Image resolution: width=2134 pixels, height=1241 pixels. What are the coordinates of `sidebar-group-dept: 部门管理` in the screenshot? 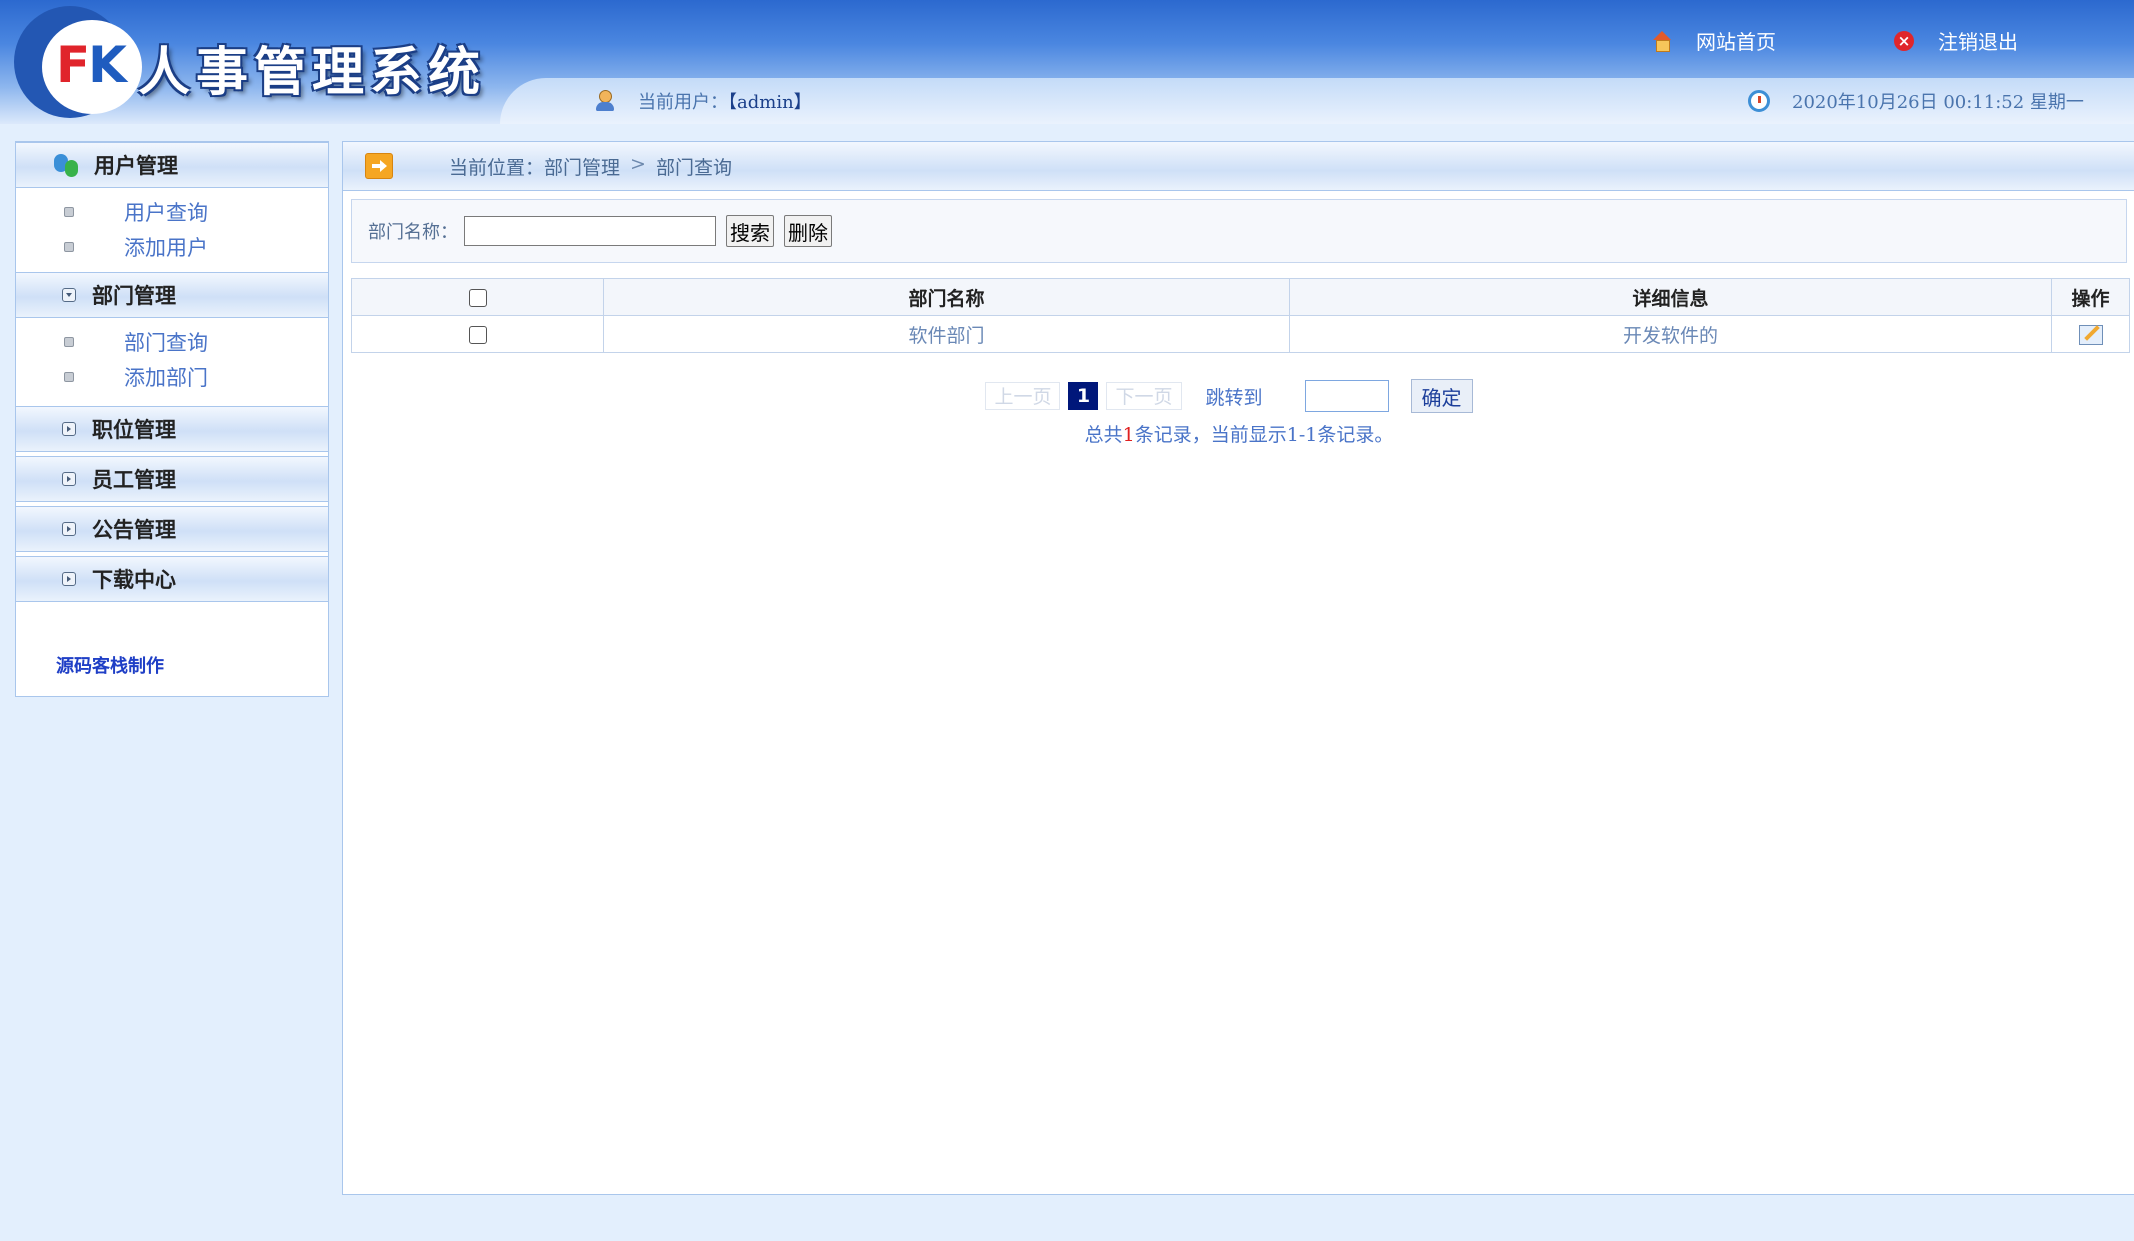 It's located at (172, 295).